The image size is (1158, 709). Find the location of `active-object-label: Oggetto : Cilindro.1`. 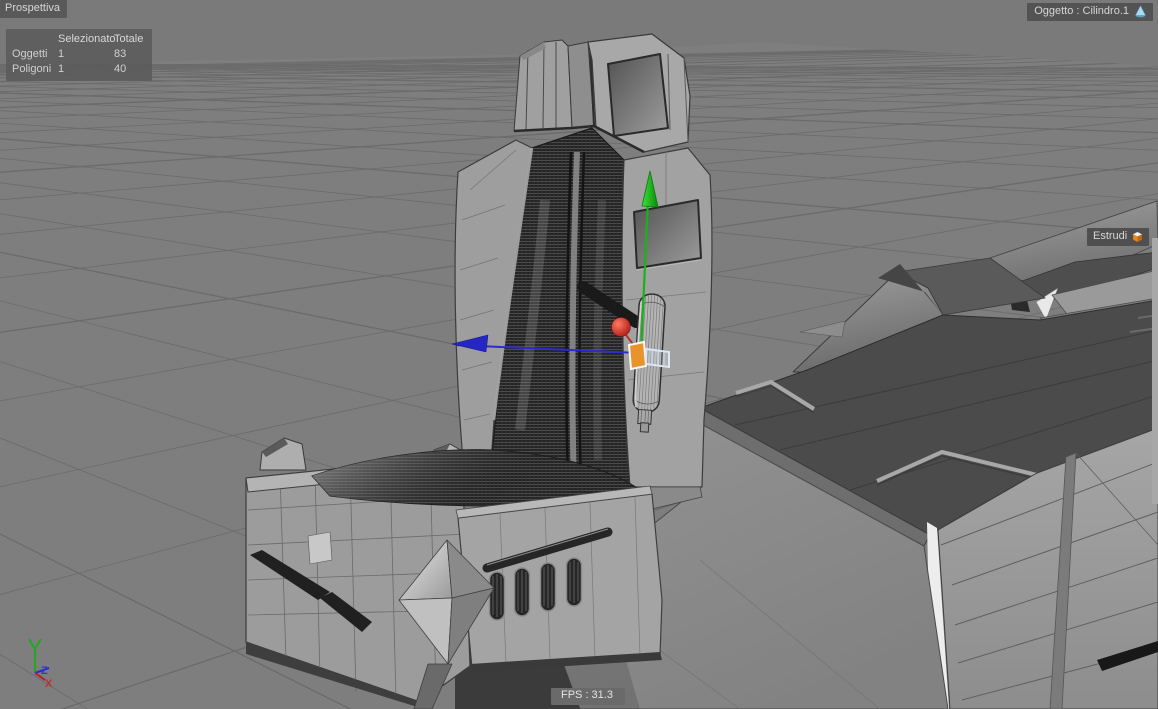

active-object-label: Oggetto : Cilindro.1 is located at coordinates (1090, 12).